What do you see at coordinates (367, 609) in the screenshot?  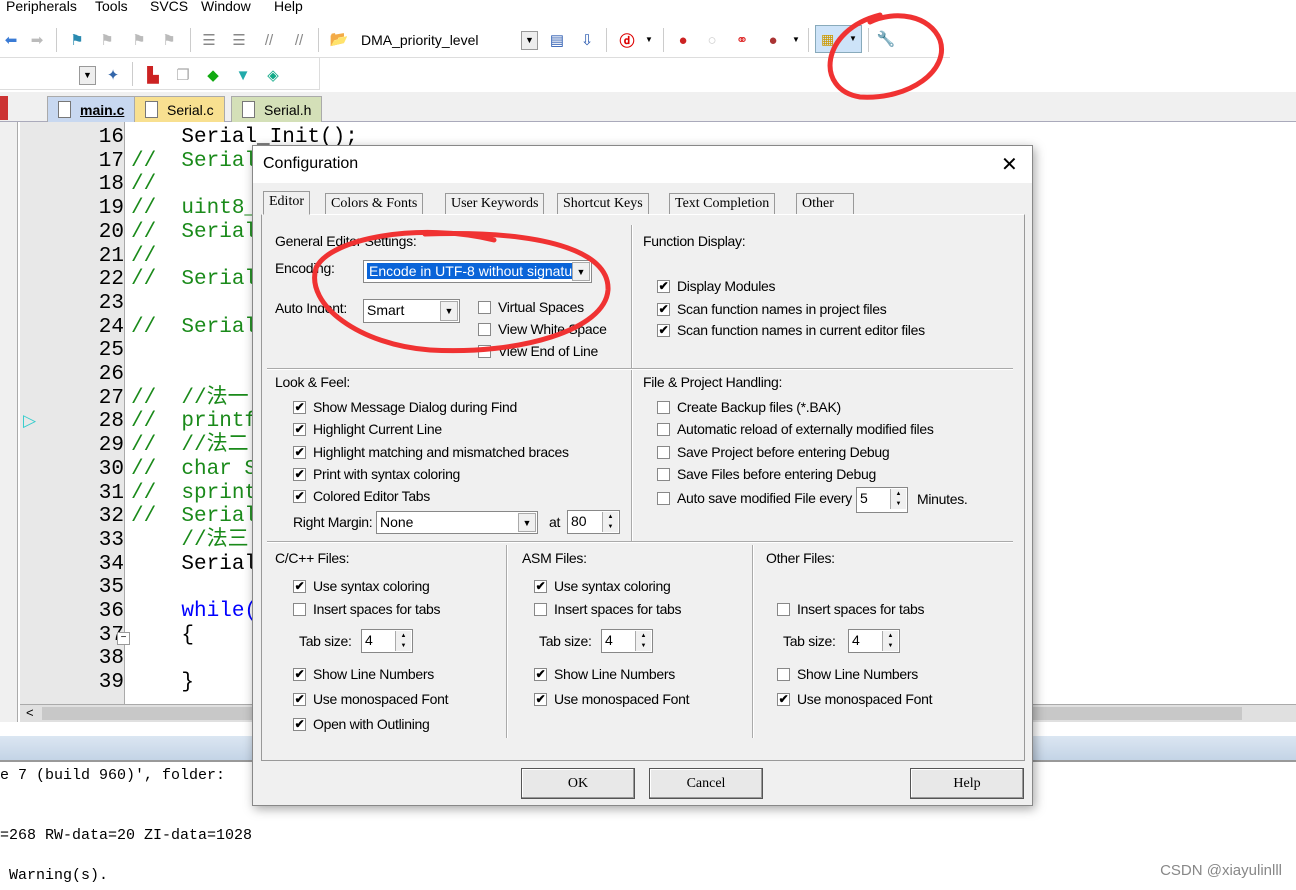 I see `cpp-insert-spaces-checkbox: Insert spaces for tabs` at bounding box center [367, 609].